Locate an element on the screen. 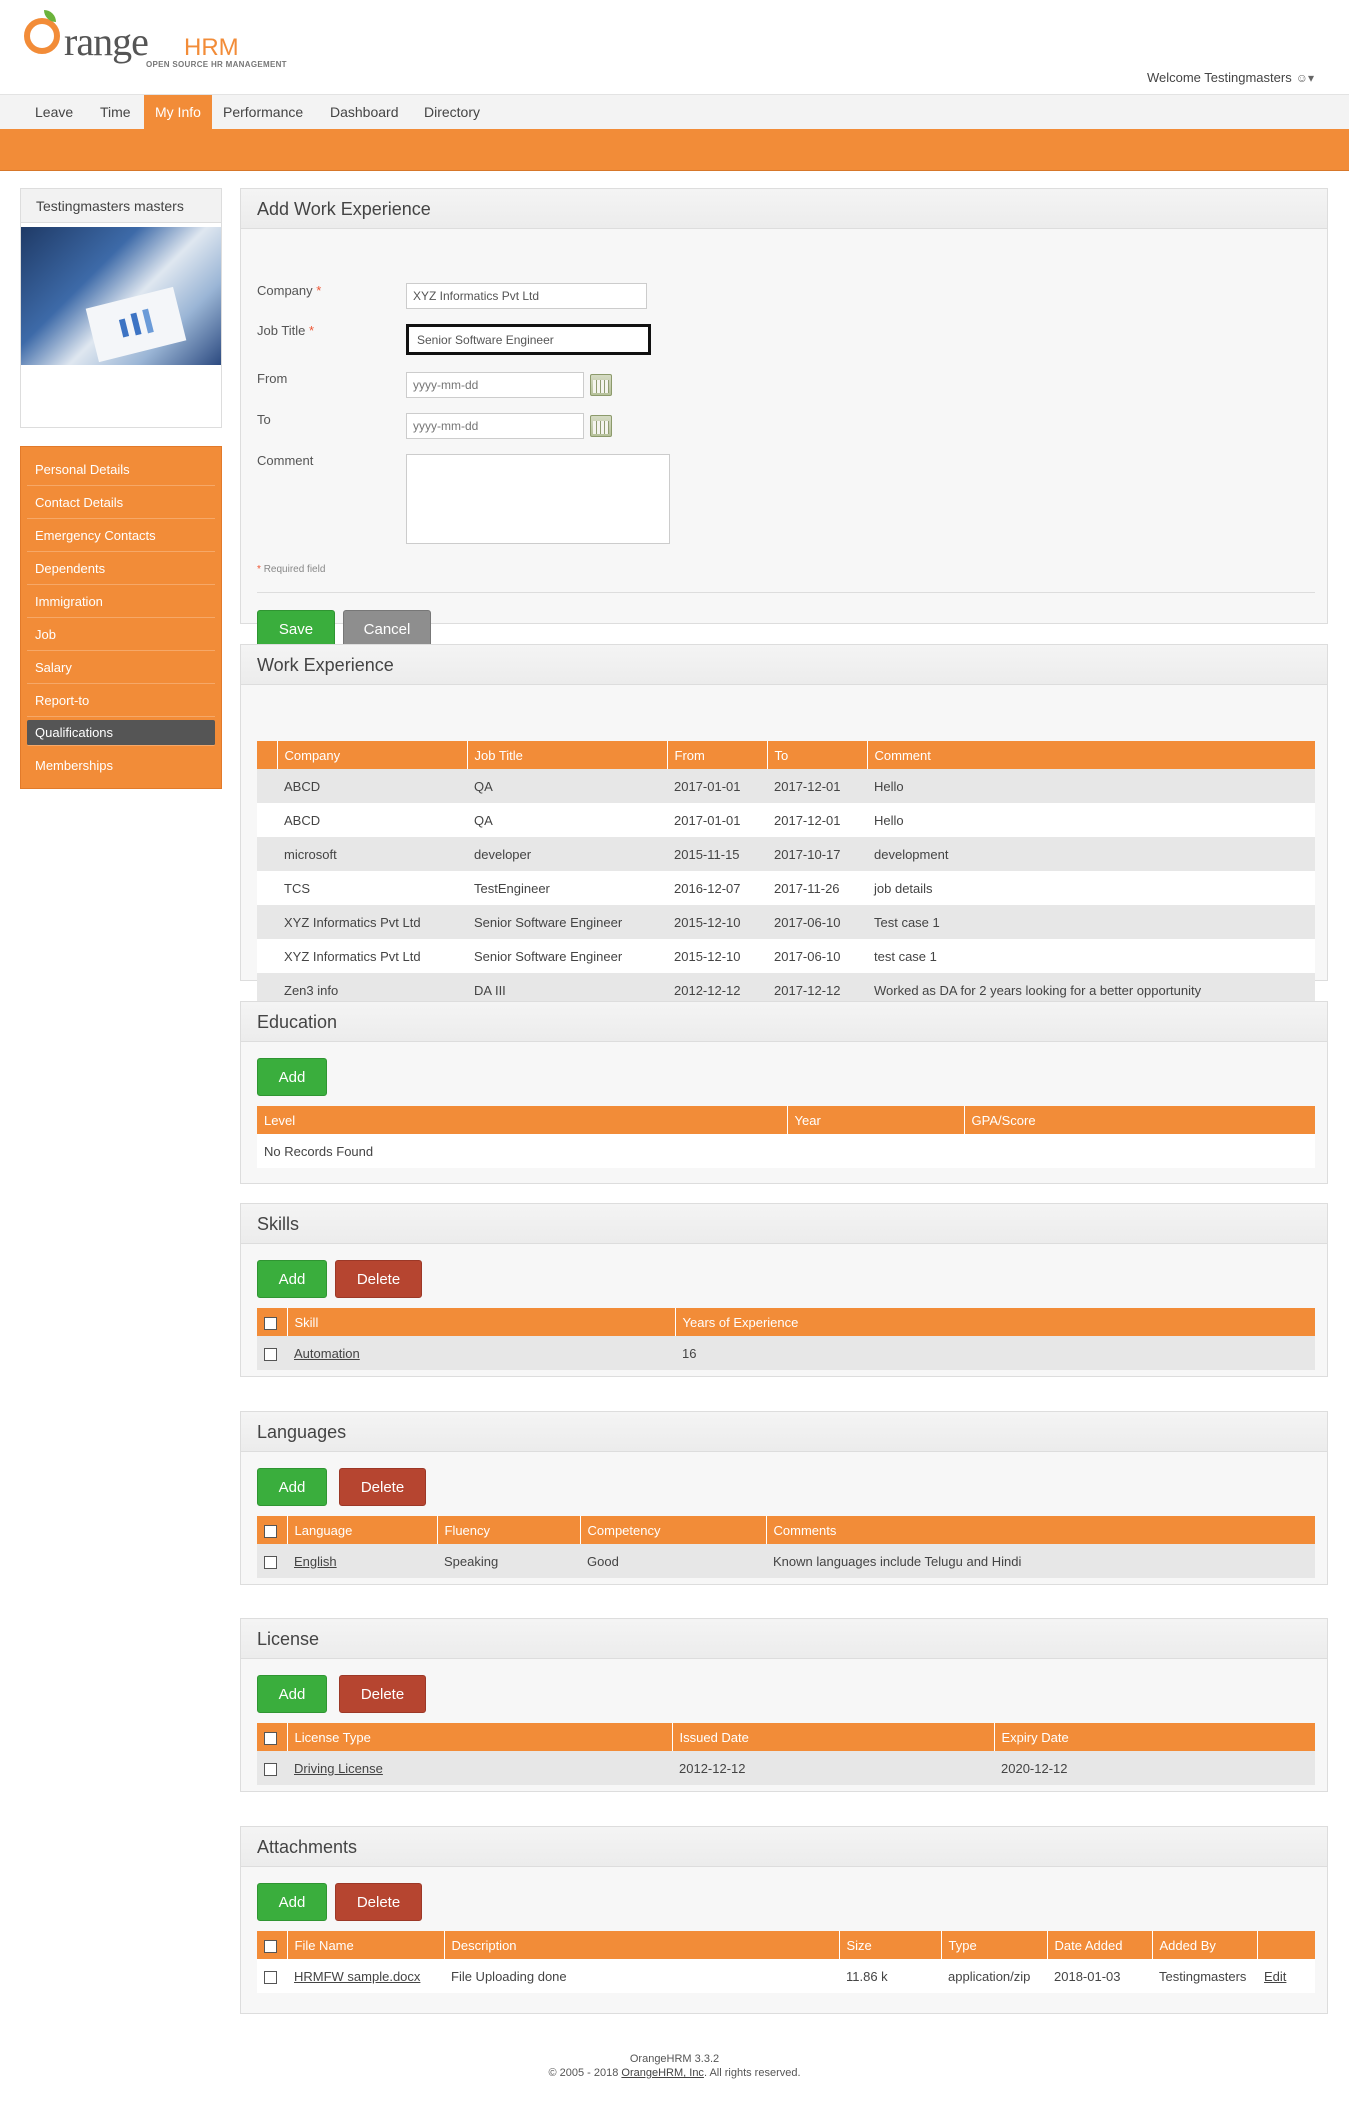 The image size is (1349, 2106). license-link: Driving License is located at coordinates (338, 1768).